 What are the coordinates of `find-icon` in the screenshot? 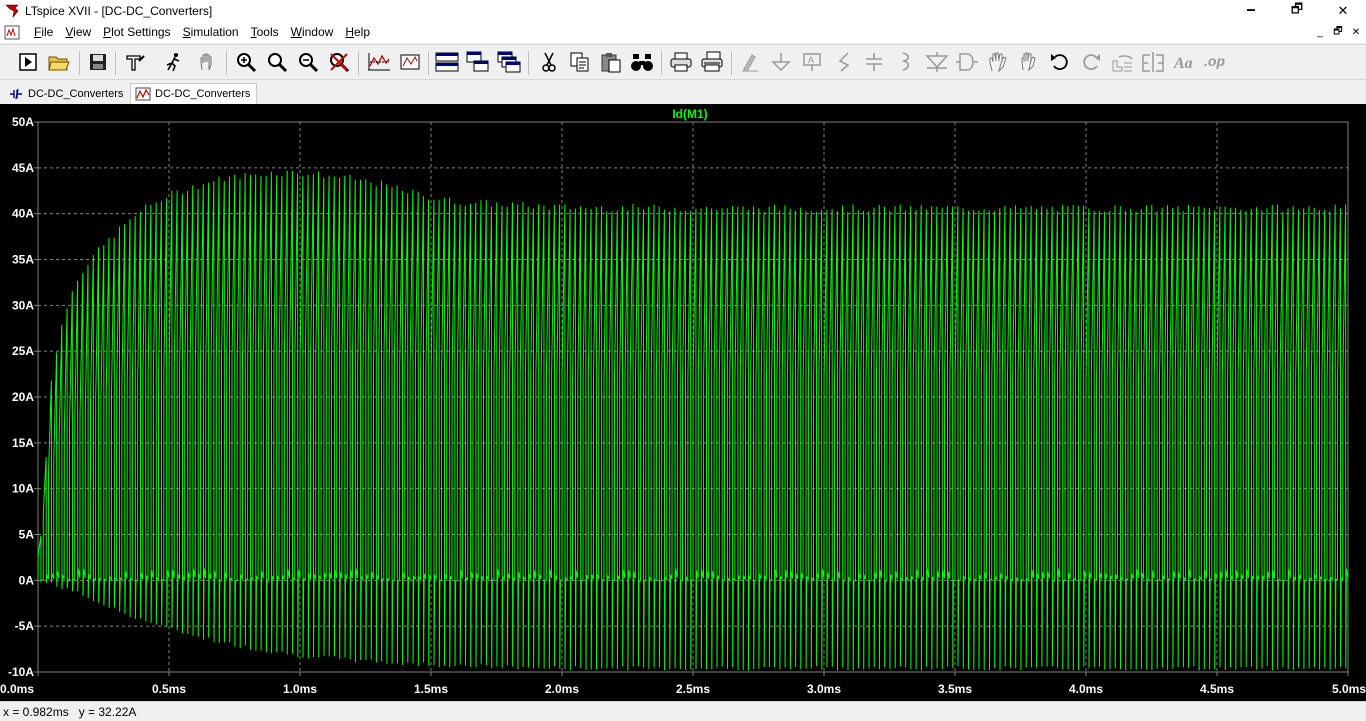 It's located at (642, 62).